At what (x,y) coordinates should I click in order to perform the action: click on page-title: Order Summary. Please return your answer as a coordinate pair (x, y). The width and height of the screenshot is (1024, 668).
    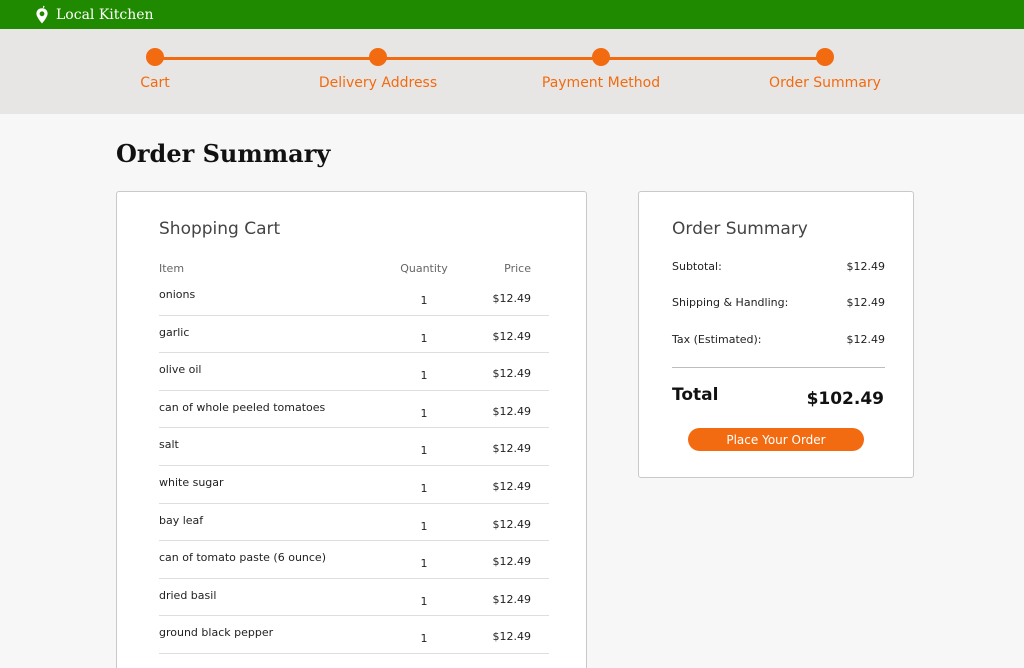
    Looking at the image, I should click on (223, 153).